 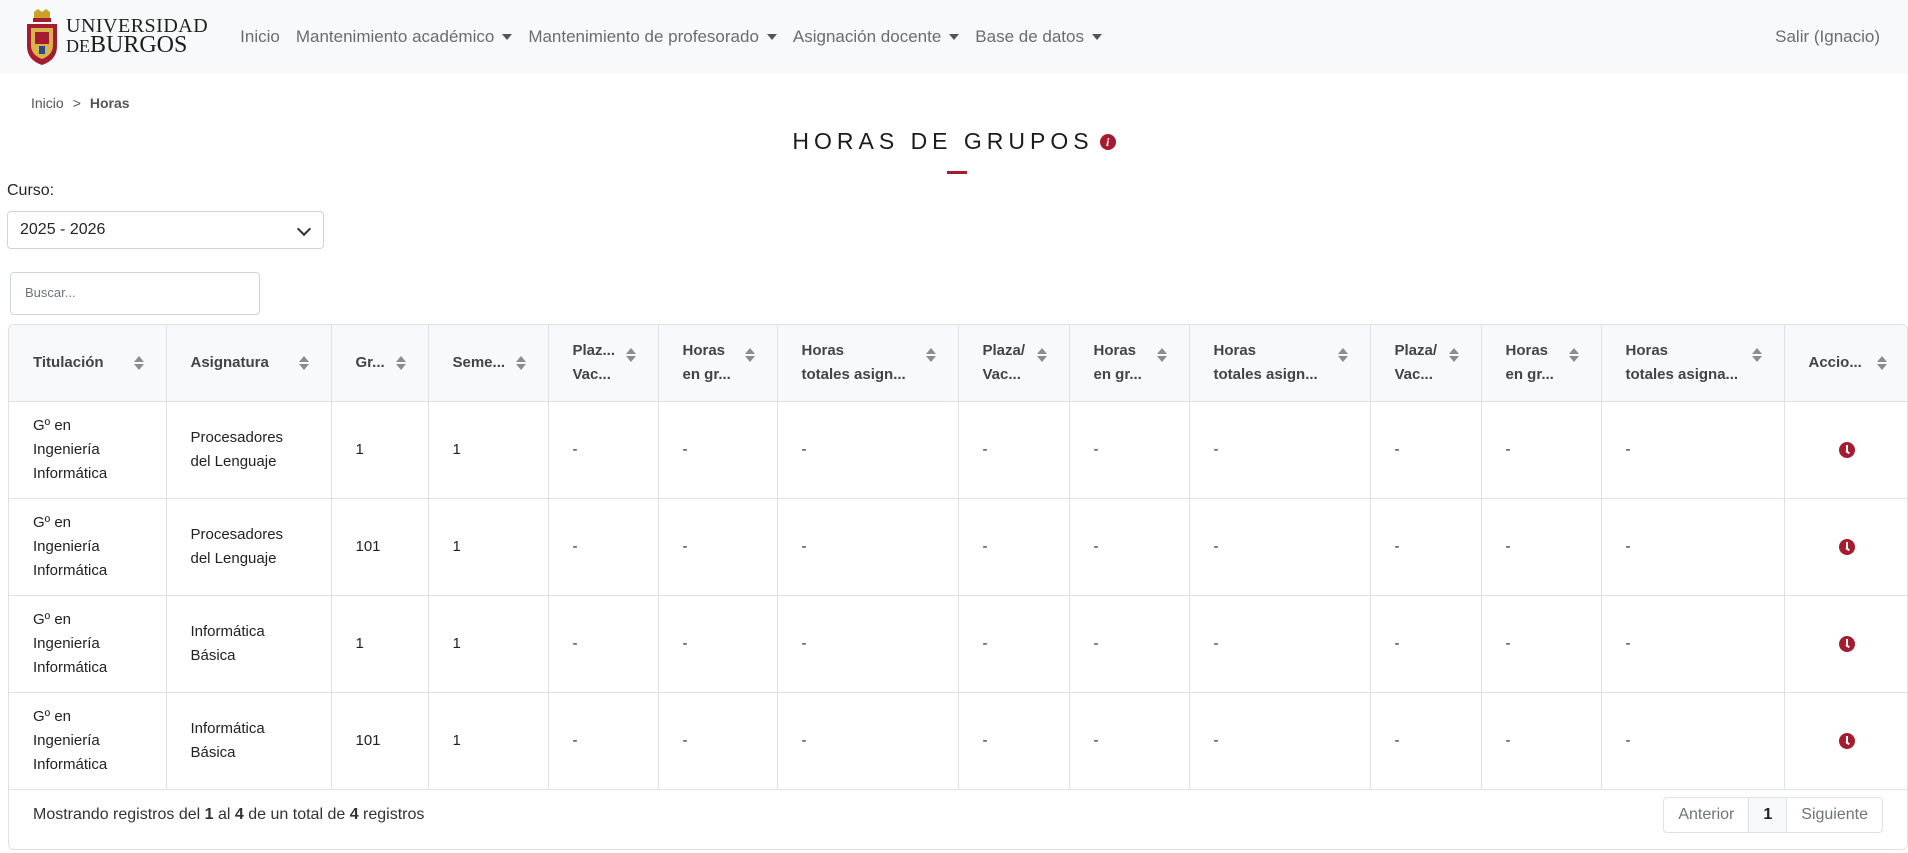 What do you see at coordinates (380, 644) in the screenshot?
I see `cell-grupo: 1` at bounding box center [380, 644].